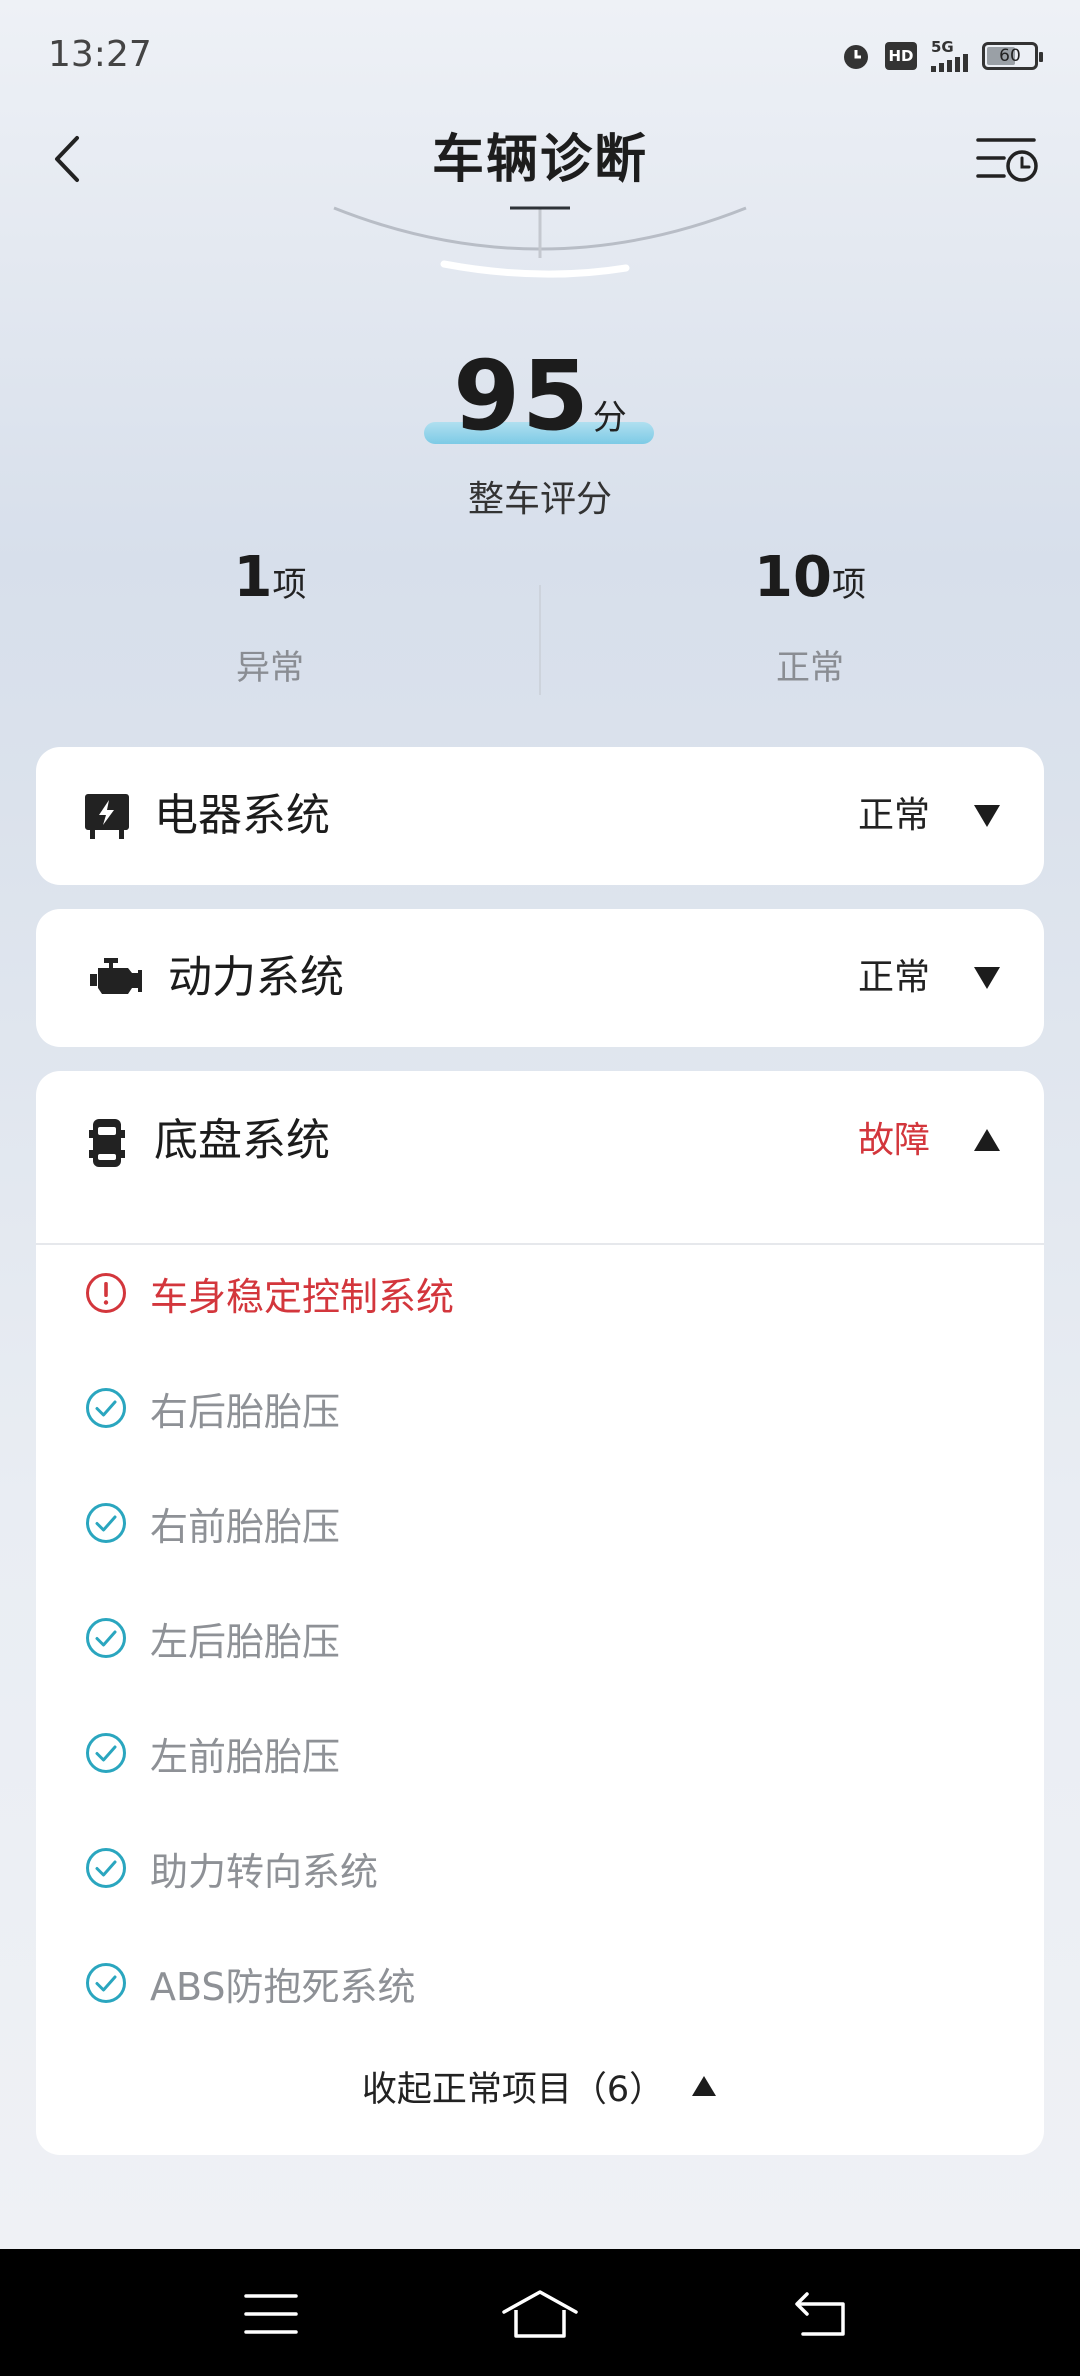 Image resolution: width=1080 pixels, height=2376 pixels. I want to click on normal-unit: 项, so click(848, 585).